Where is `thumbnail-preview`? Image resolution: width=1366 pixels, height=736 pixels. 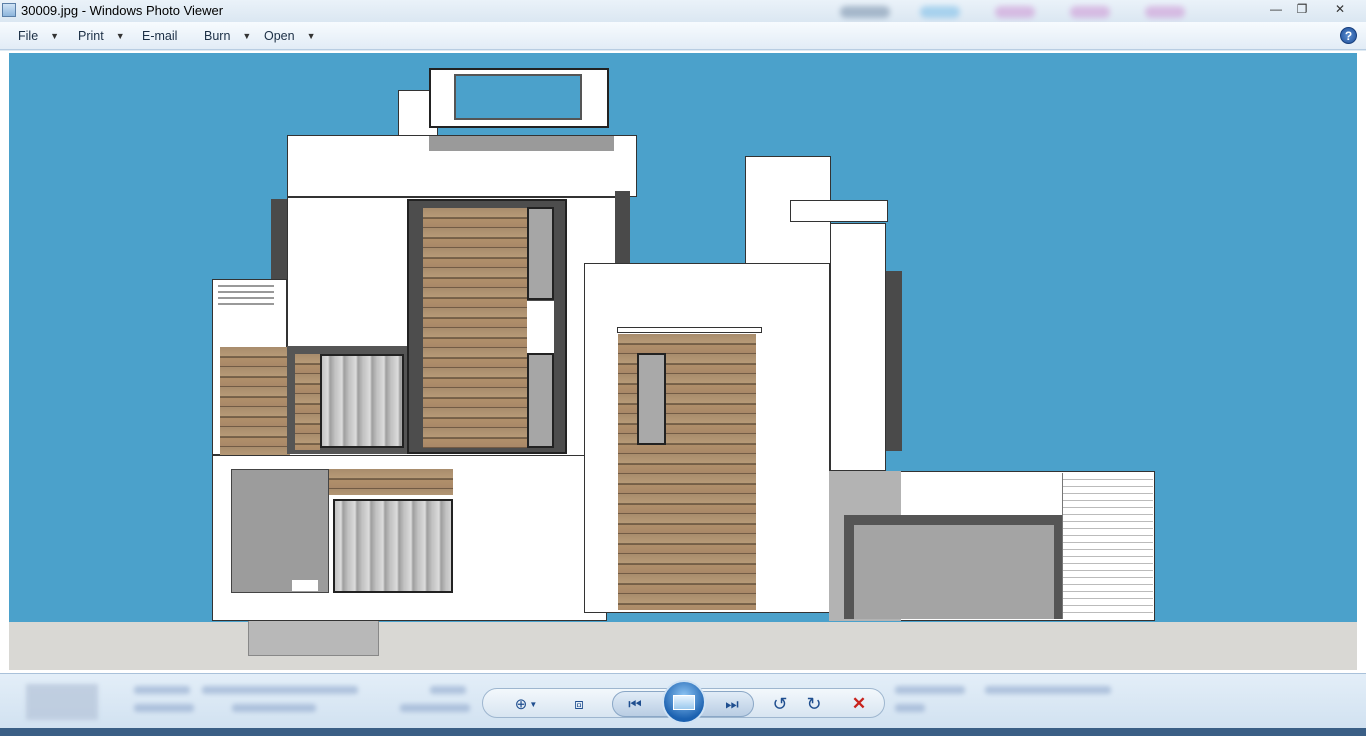 thumbnail-preview is located at coordinates (62, 702).